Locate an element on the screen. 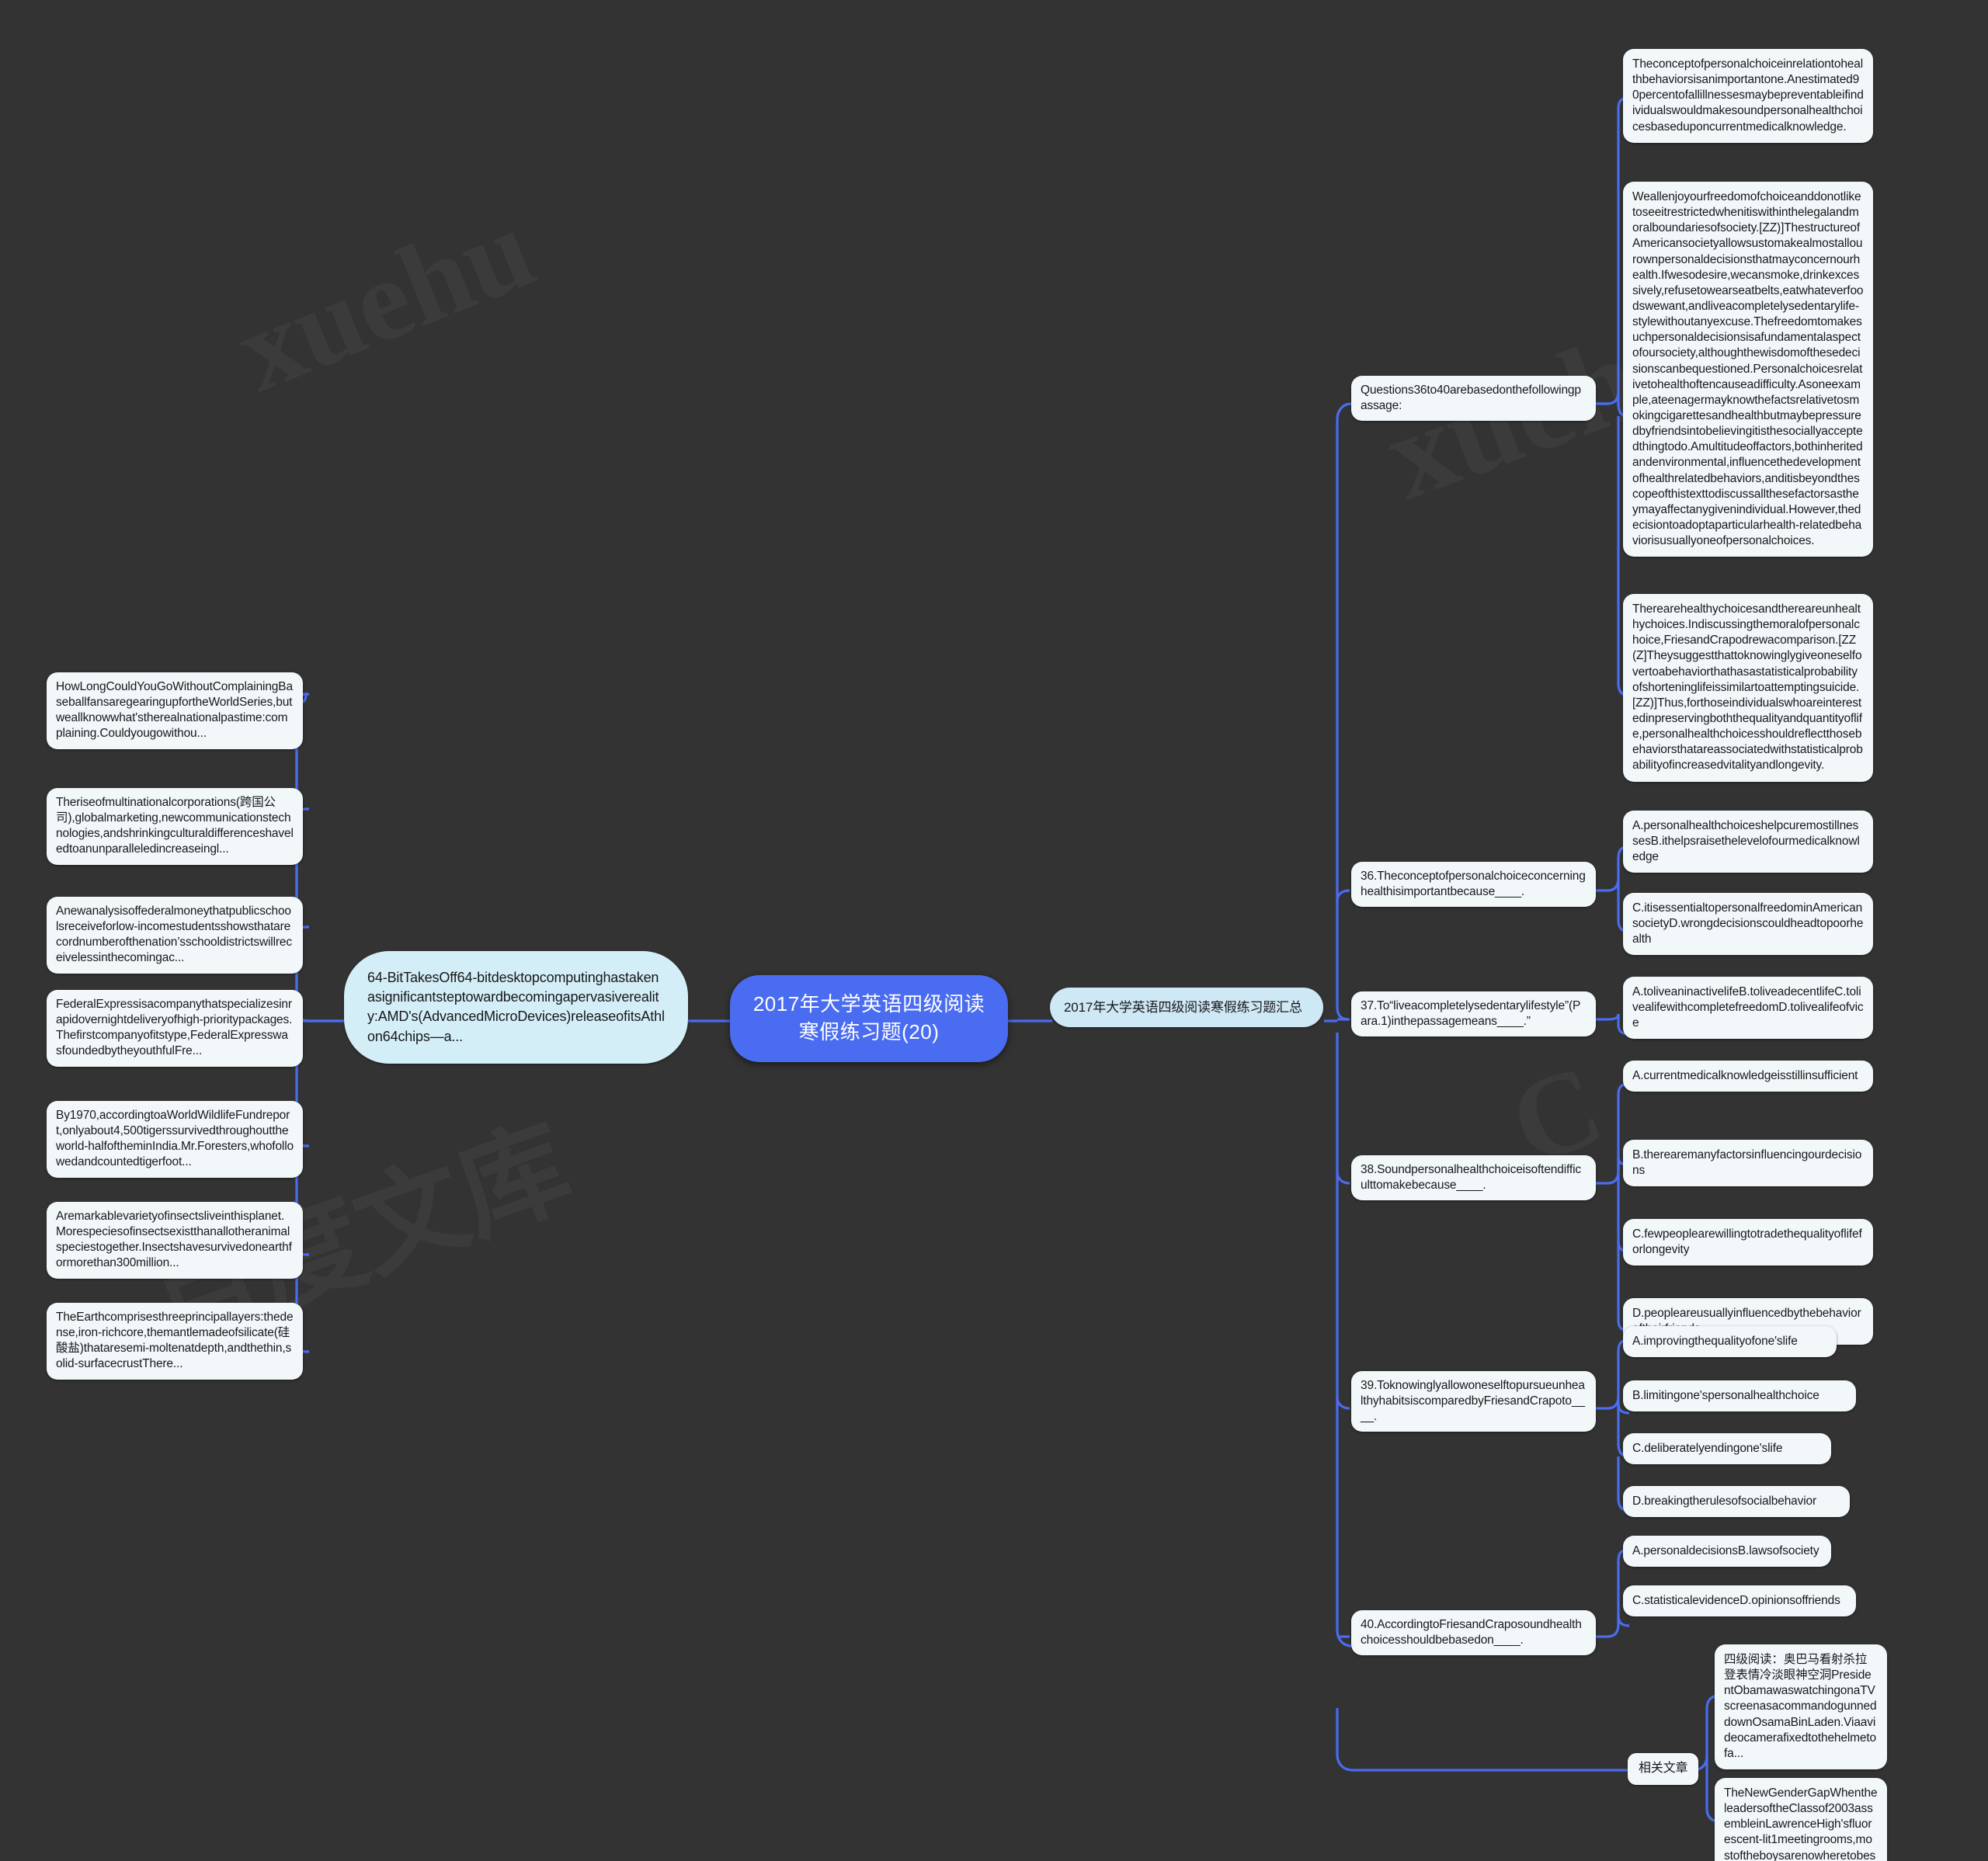 The width and height of the screenshot is (1988, 1861). option-q39-a: A.improvingthequalityofone'slife is located at coordinates (1730, 1342).